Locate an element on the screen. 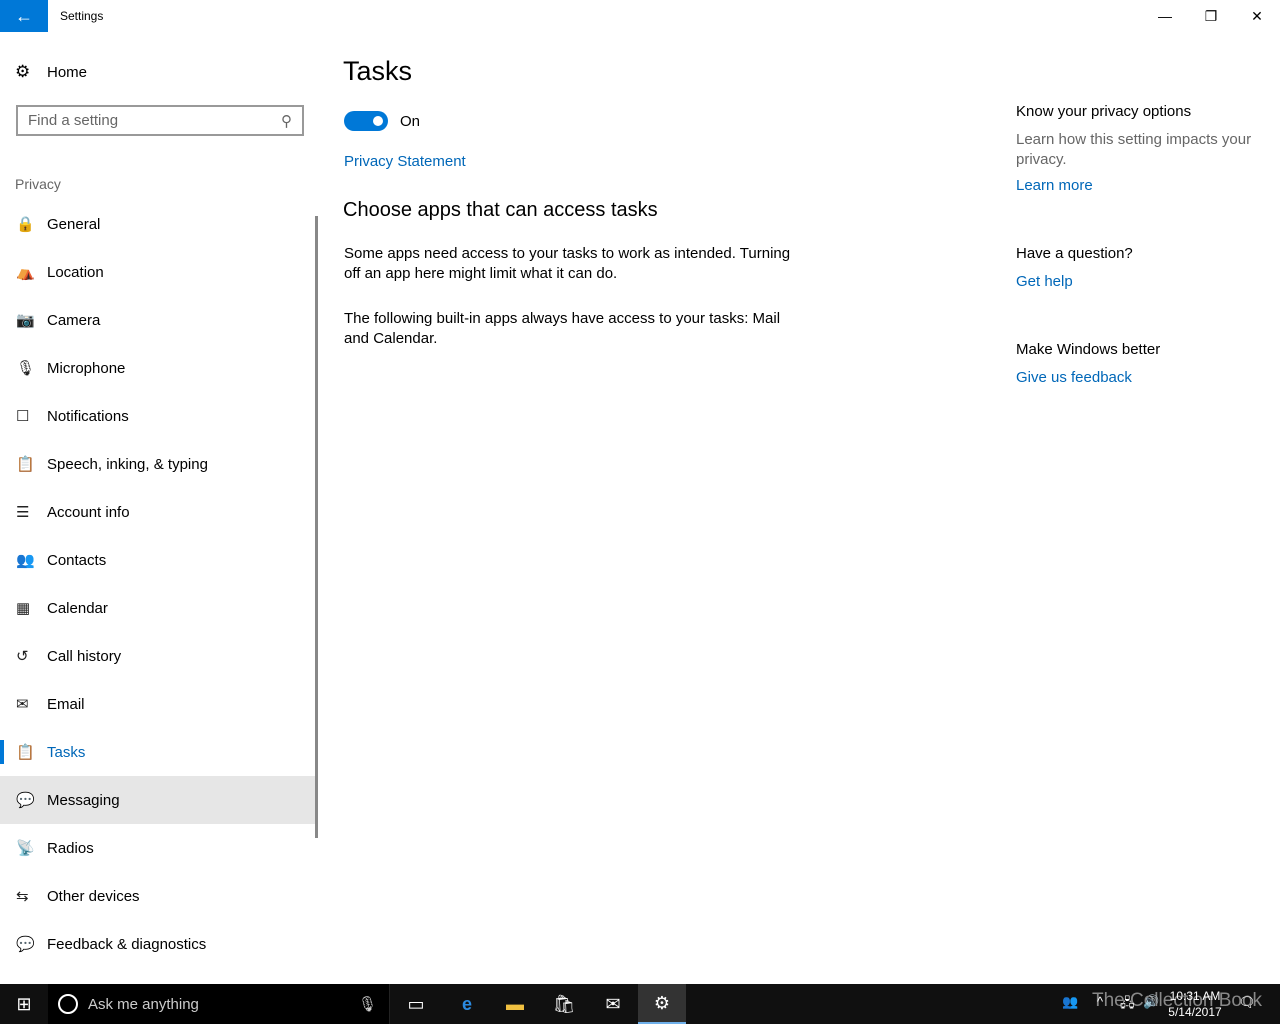 The height and width of the screenshot is (1024, 1280). sidebar-item-label: Notifications is located at coordinates (88, 416).